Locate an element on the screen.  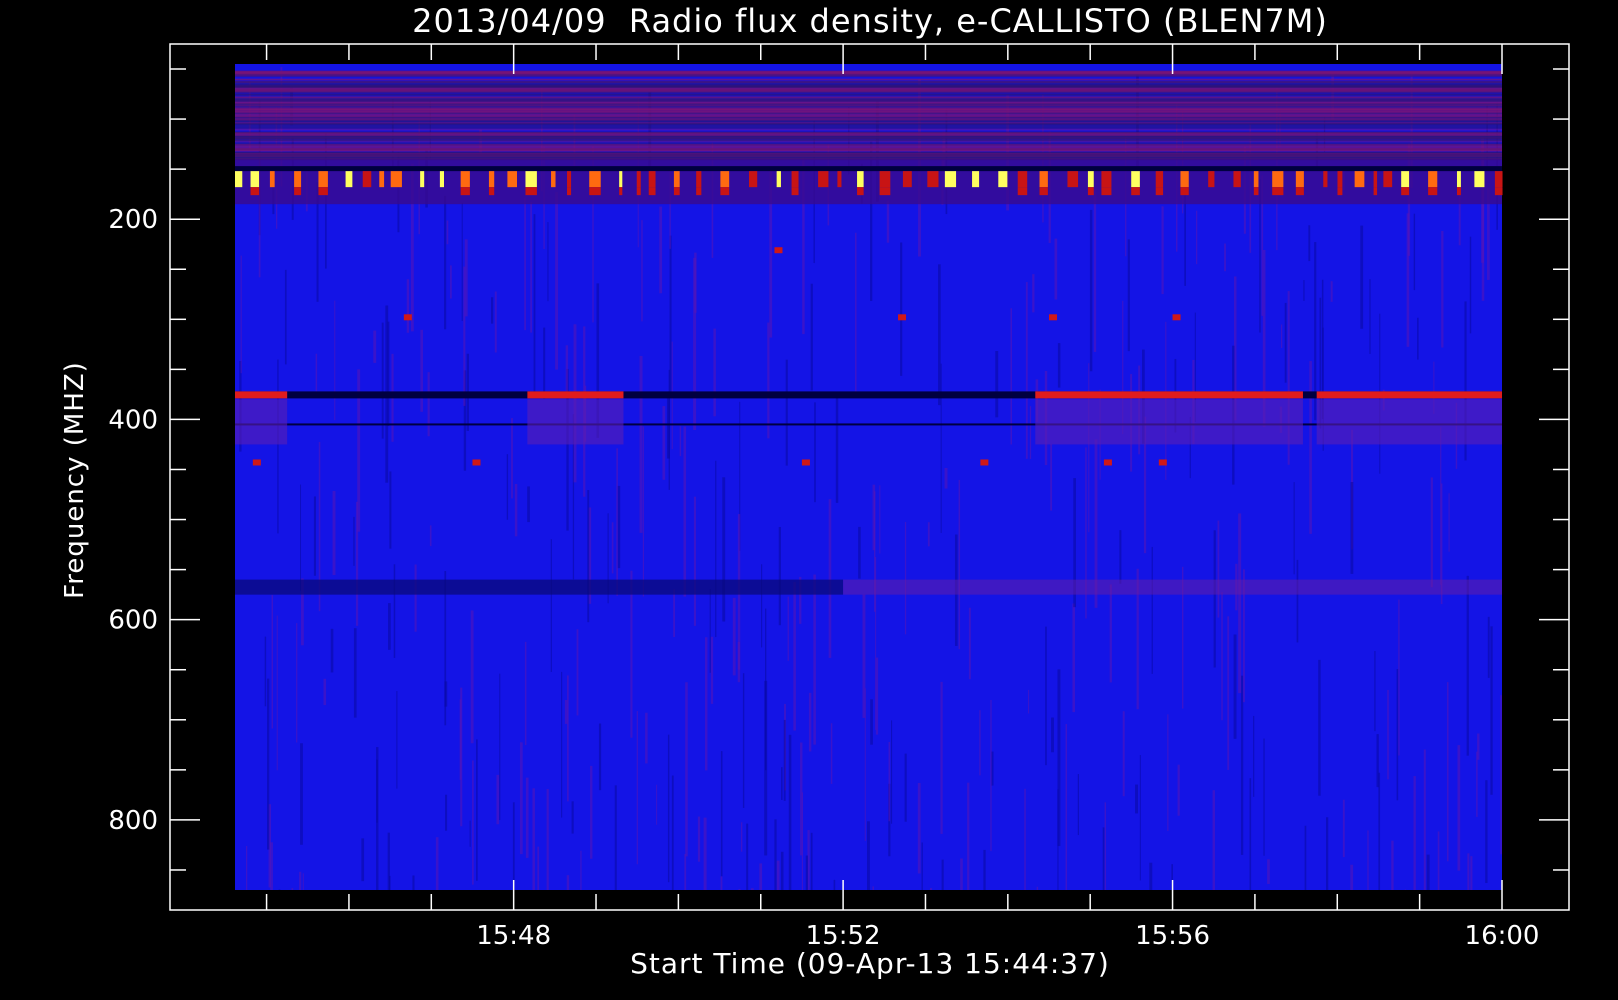
dark-band is located at coordinates (539, 587).